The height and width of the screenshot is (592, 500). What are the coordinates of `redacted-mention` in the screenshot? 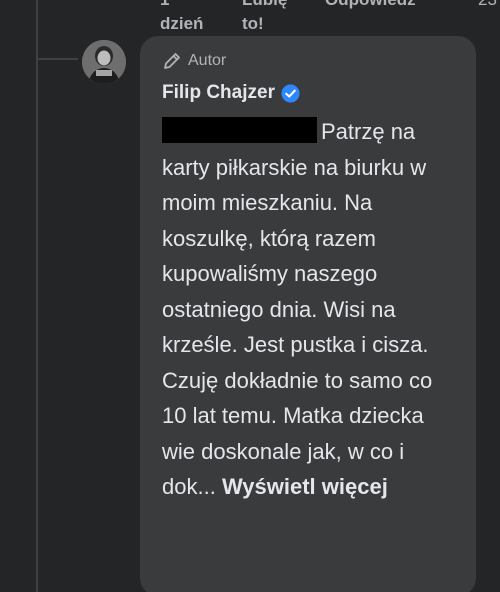 It's located at (239, 130).